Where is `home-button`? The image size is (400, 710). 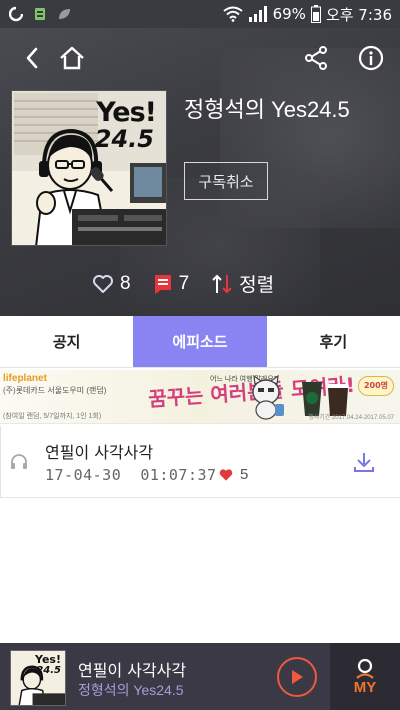 home-button is located at coordinates (72, 58).